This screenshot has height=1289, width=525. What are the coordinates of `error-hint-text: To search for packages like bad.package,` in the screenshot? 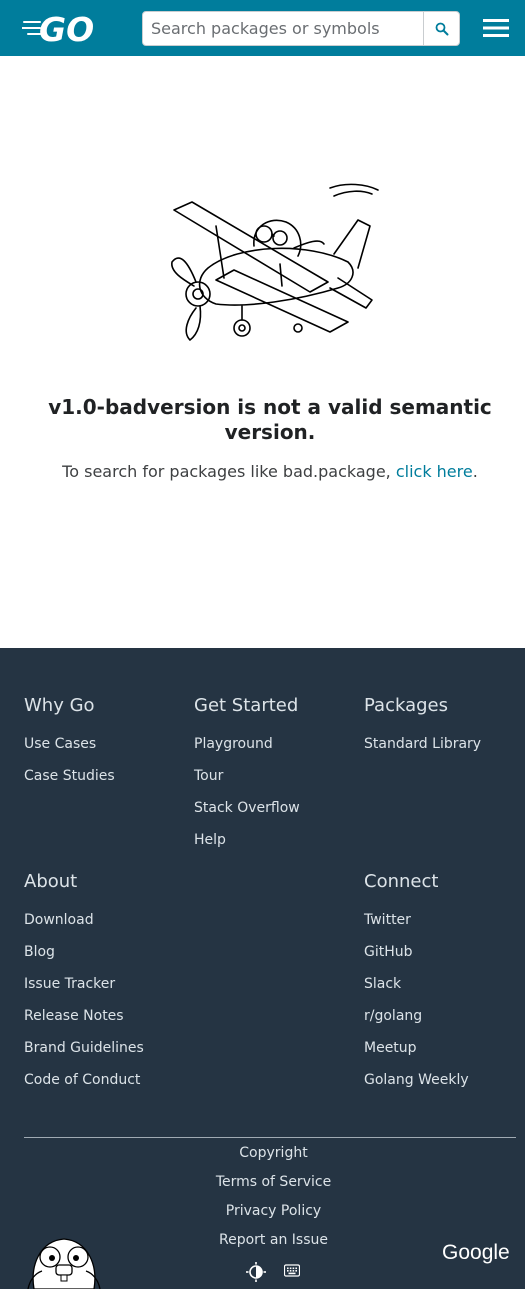 It's located at (229, 471).